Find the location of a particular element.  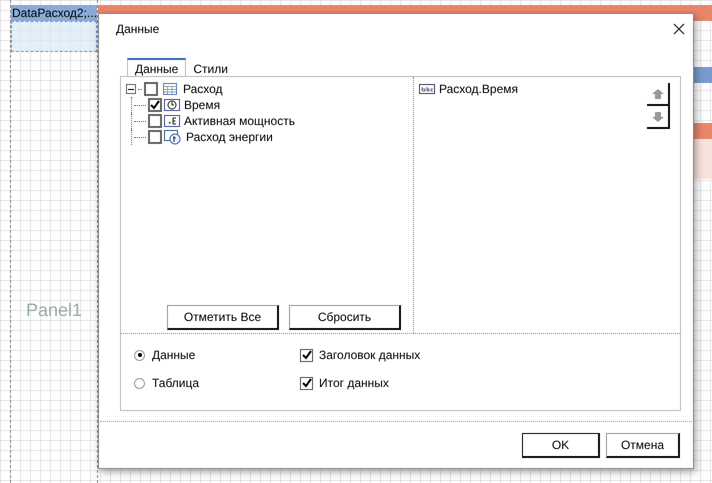

move-up-button is located at coordinates (658, 94).